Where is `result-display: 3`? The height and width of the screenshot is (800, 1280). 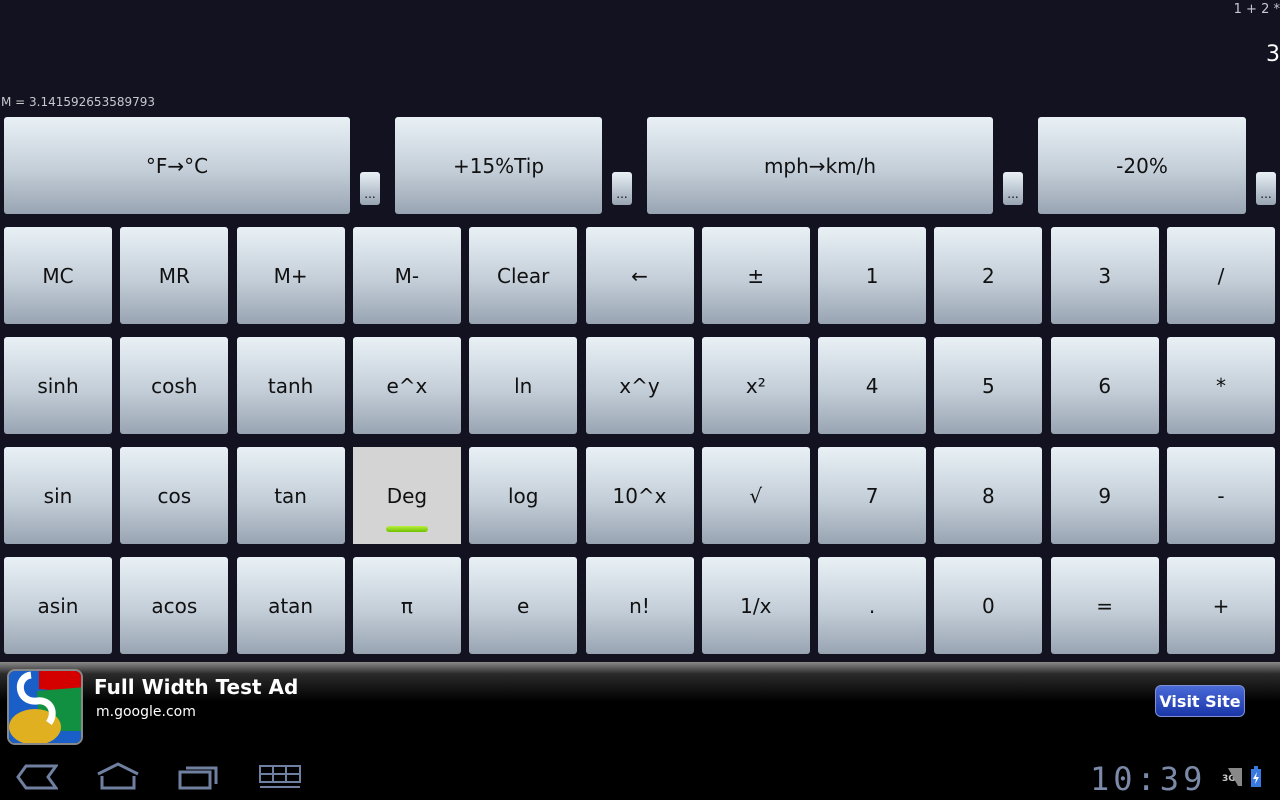
result-display: 3 is located at coordinates (1273, 54).